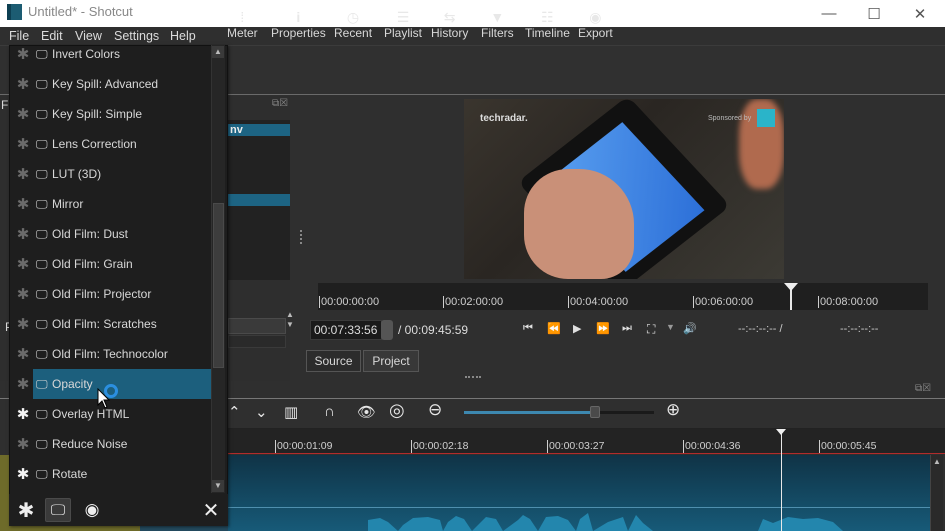  I want to click on fast-forward-button: ⏩, so click(603, 328).